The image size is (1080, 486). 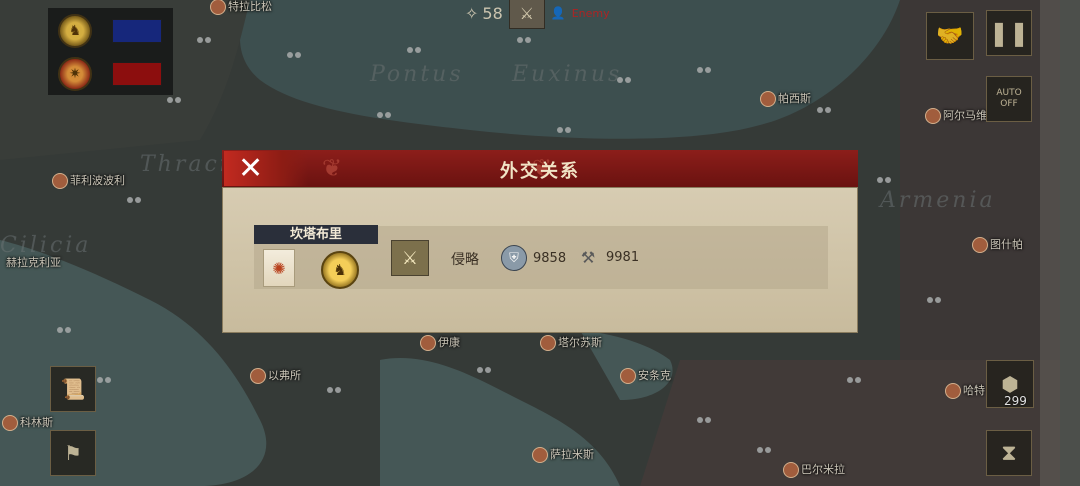 I want to click on shield-icon: ⛨, so click(x=514, y=258).